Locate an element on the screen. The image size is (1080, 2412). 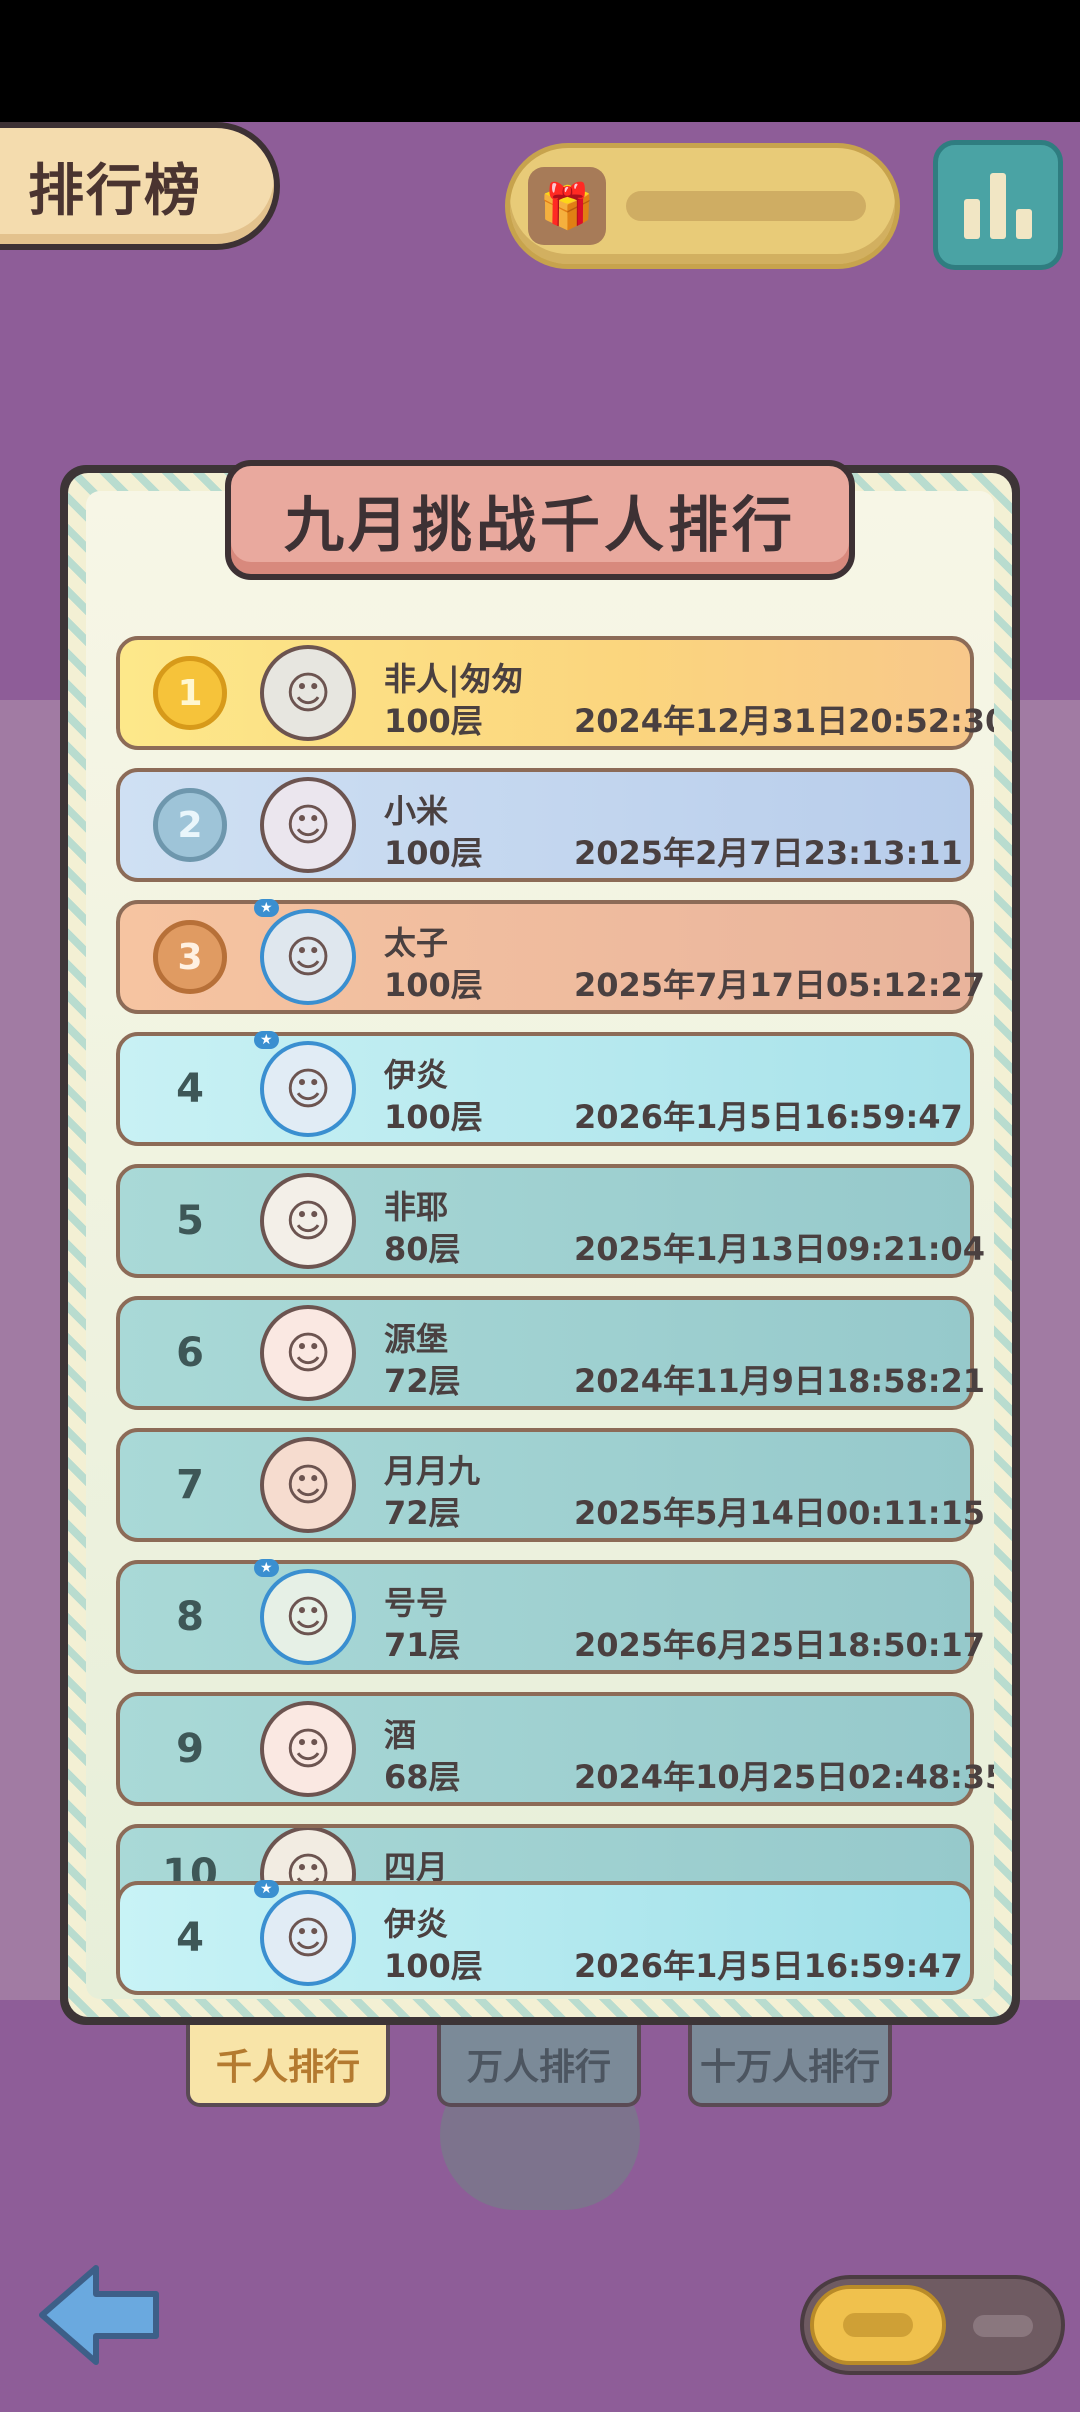
toggle-off-label is located at coordinates (1003, 2326).